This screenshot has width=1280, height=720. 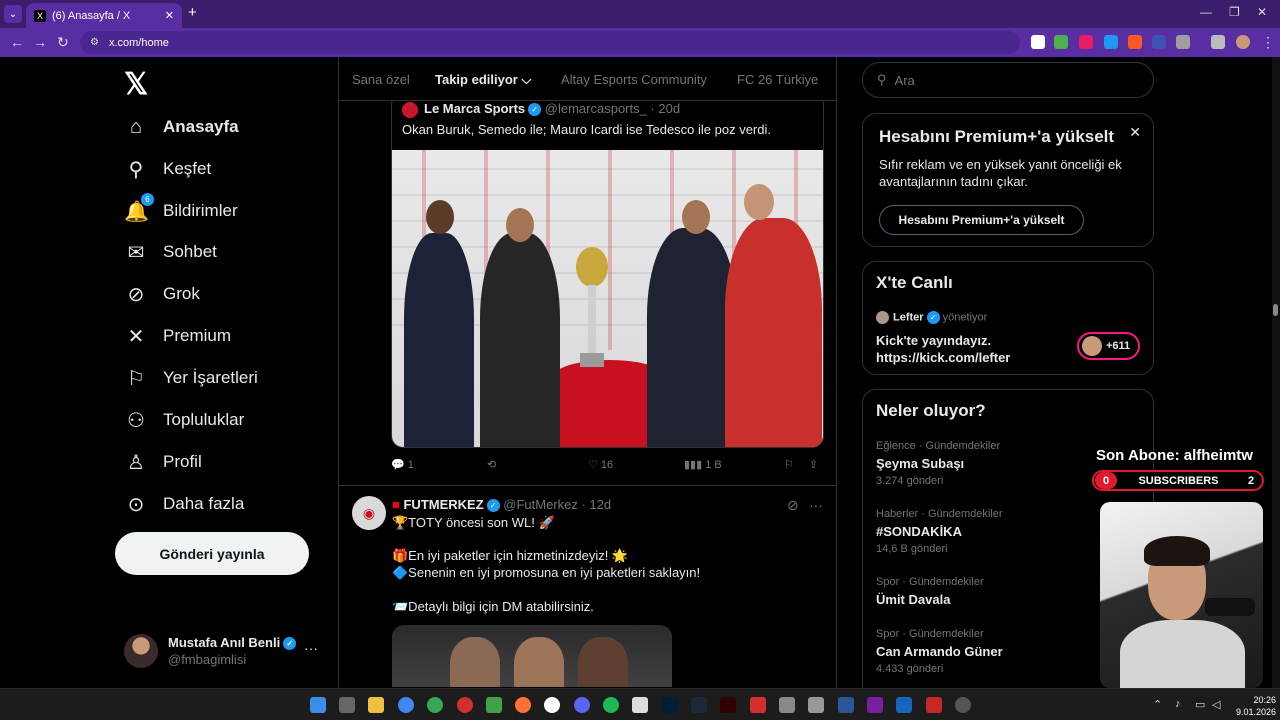 What do you see at coordinates (483, 80) in the screenshot?
I see `tab-takip-ediliyor: Takip ediliyor ⌵` at bounding box center [483, 80].